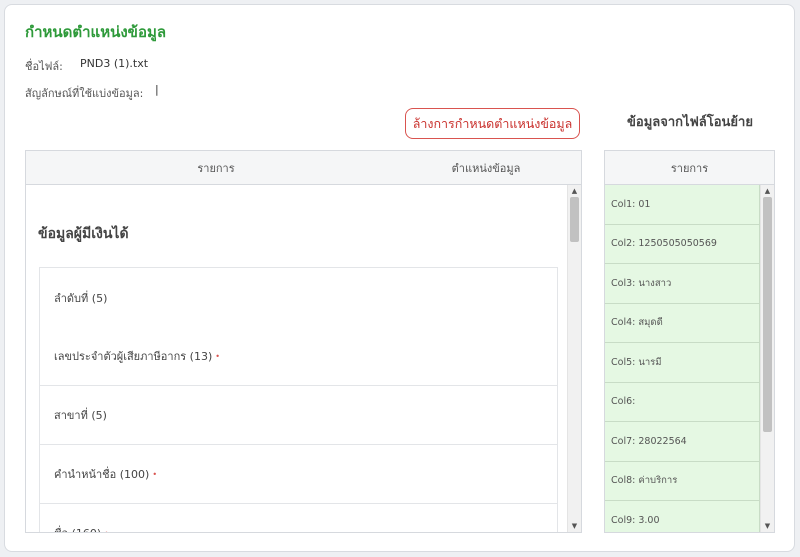  I want to click on field-label: สาขาที่ (5), so click(80, 415).